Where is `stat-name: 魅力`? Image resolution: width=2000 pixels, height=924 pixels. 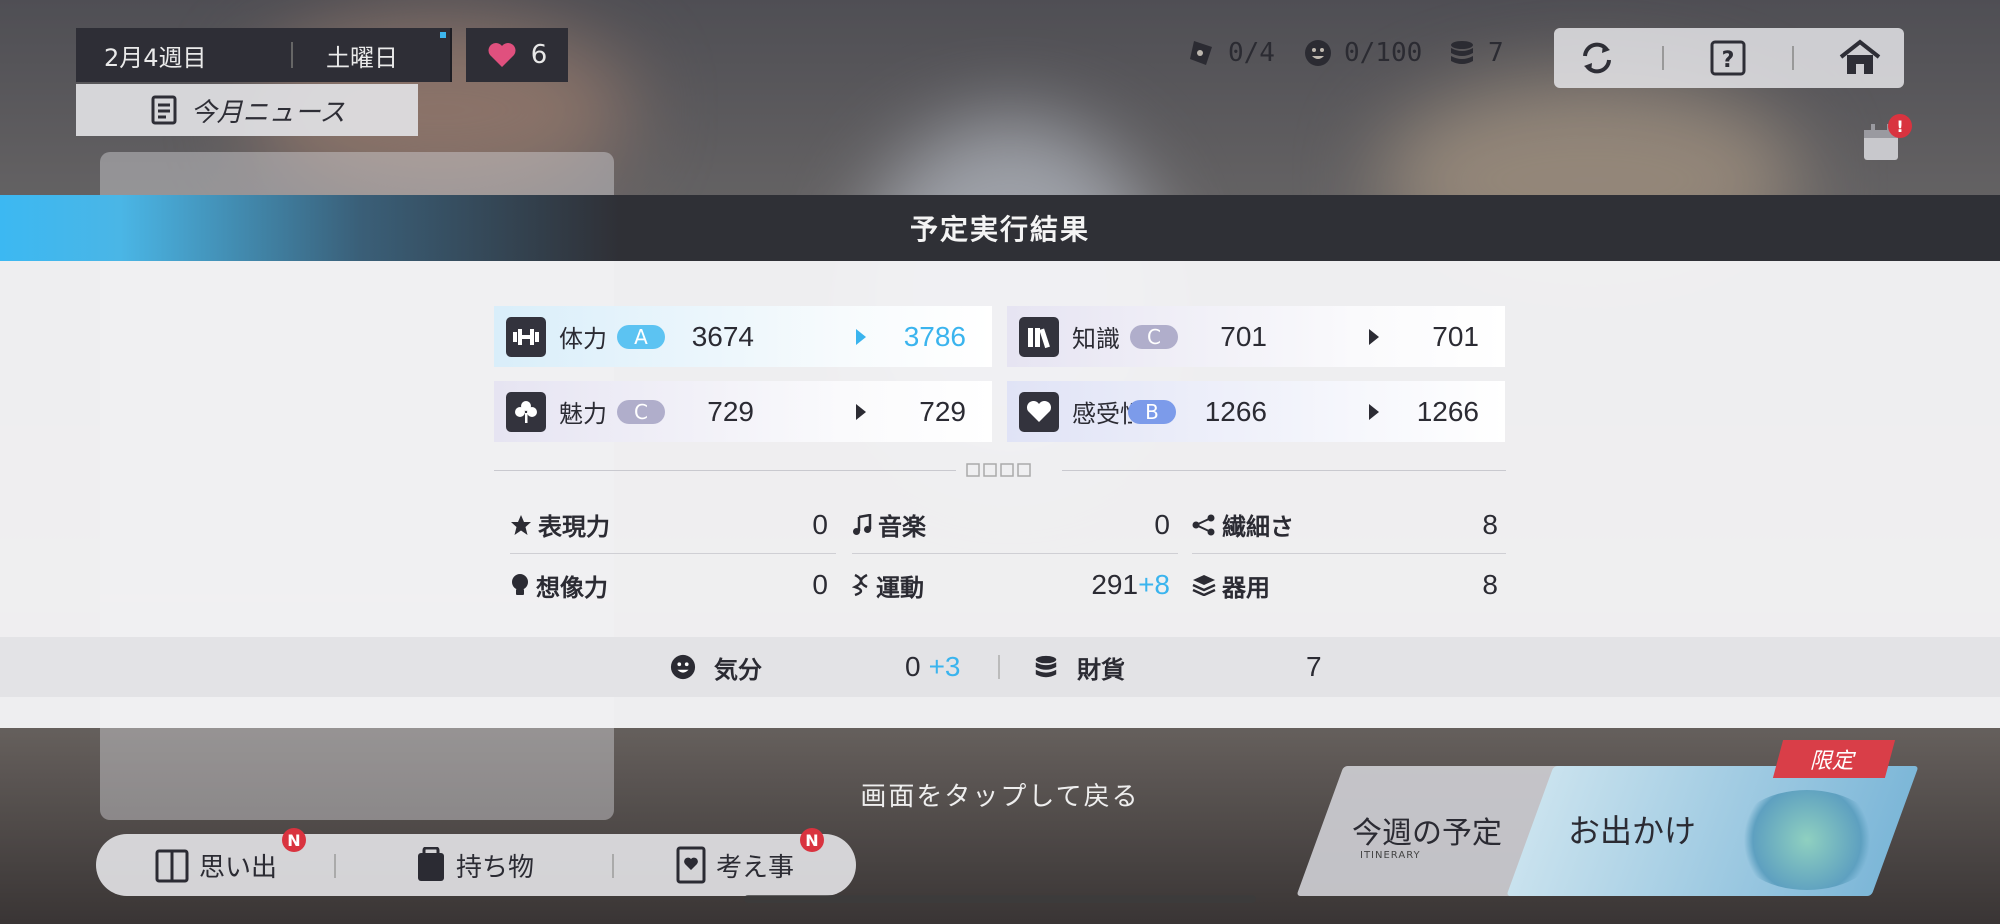
stat-name: 魅力 is located at coordinates (583, 414).